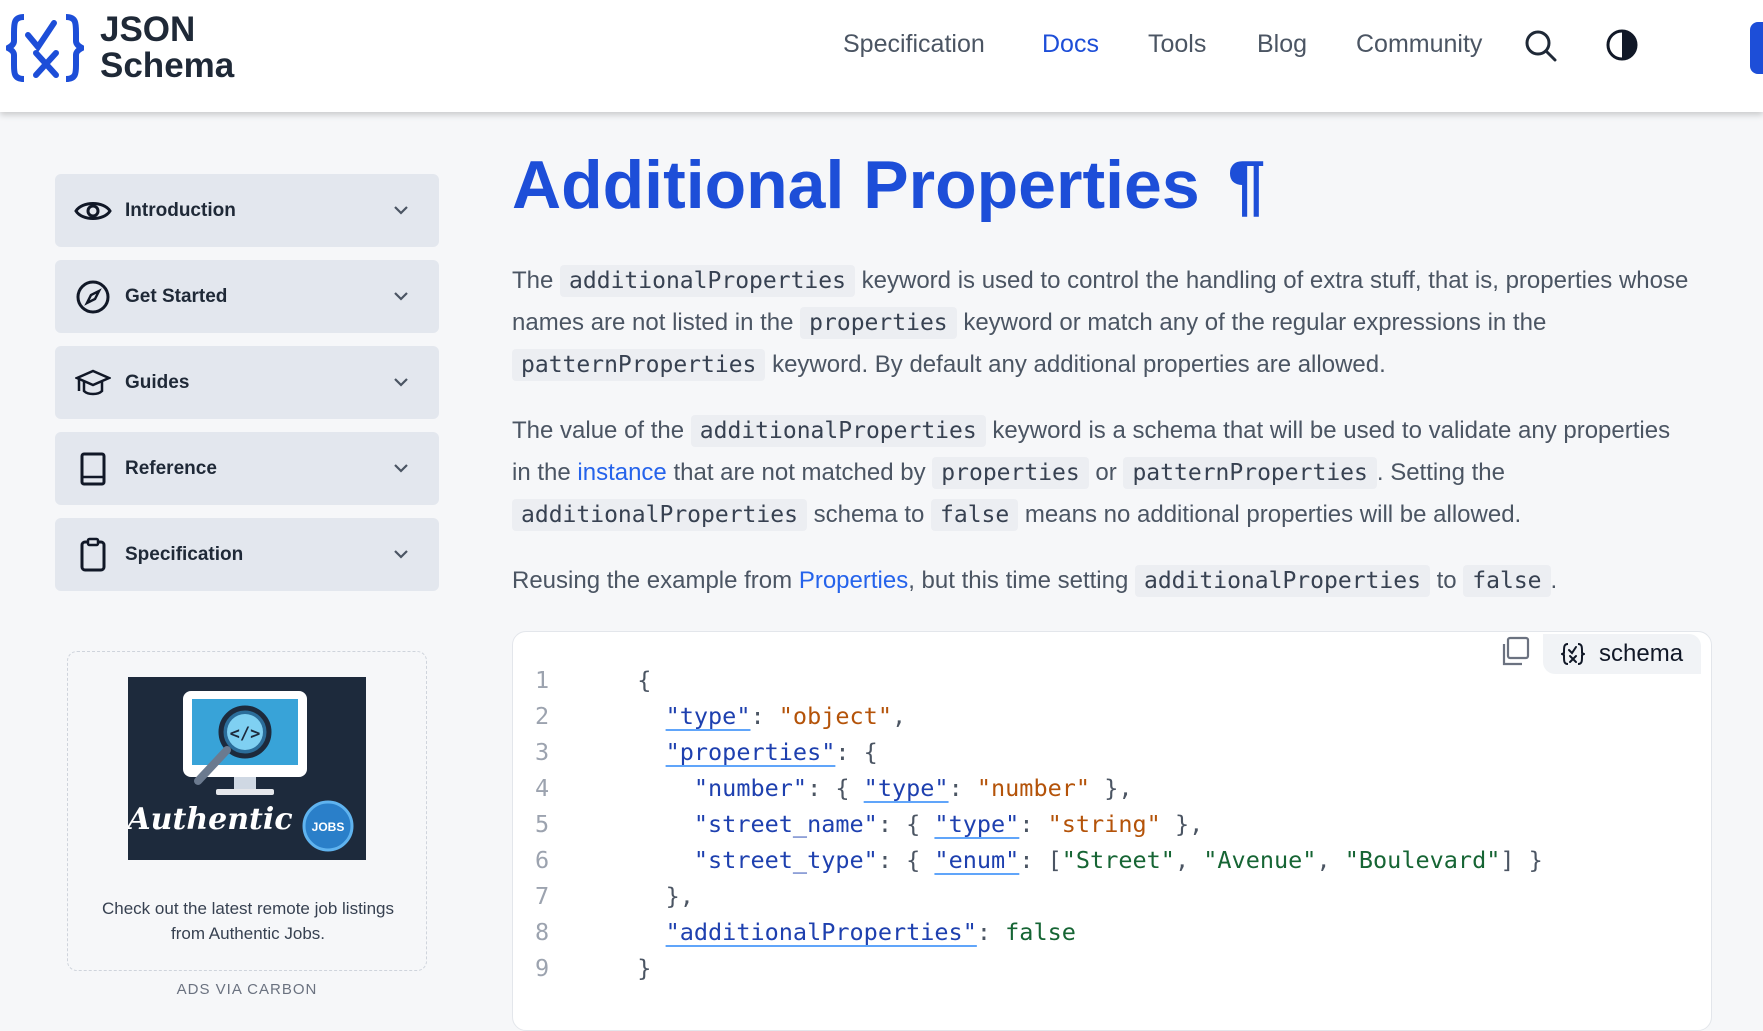 This screenshot has width=1763, height=1031. I want to click on text: or, so click(1106, 472).